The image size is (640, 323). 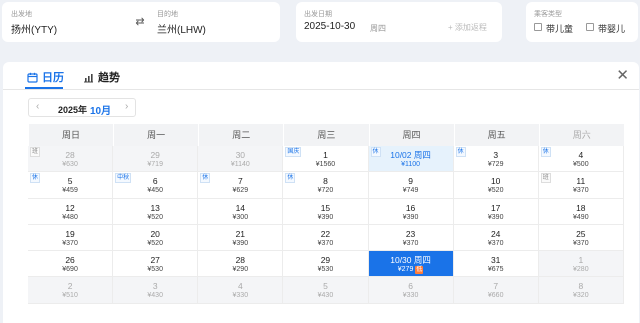 What do you see at coordinates (240, 164) in the screenshot?
I see `day-price-line: ¥1140` at bounding box center [240, 164].